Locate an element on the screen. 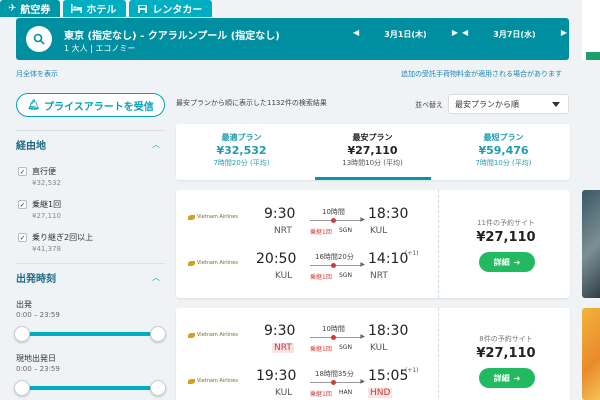 Image resolution: width=600 pixels, height=400 pixels. right-ad-panel is located at coordinates (591, 30).